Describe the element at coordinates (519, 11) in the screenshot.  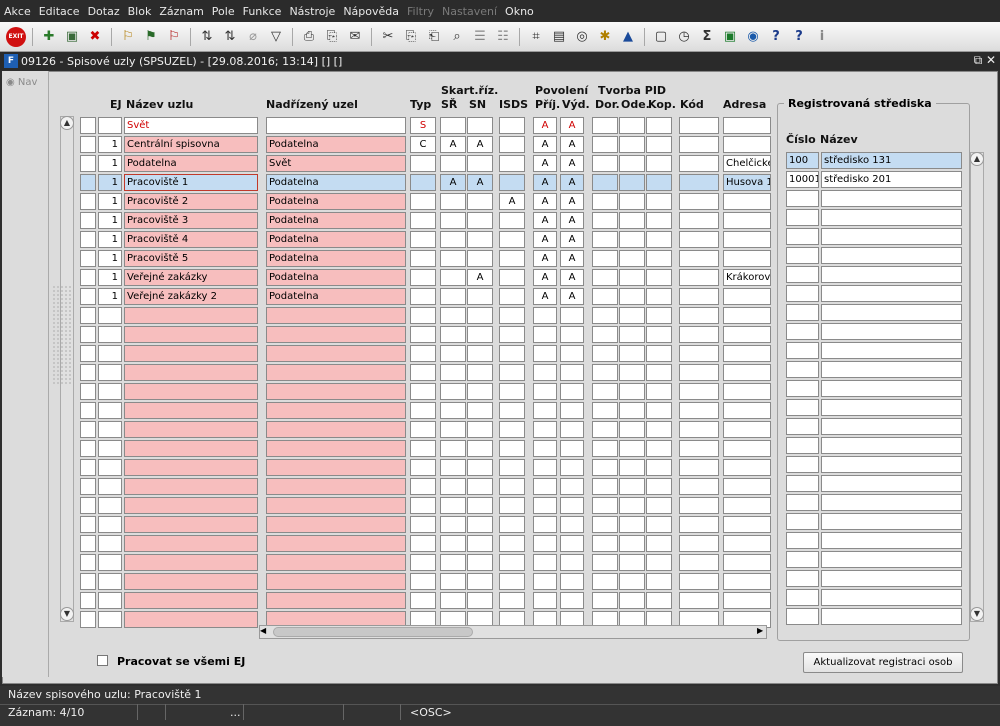
I see `menu-item-11: Okno` at that location.